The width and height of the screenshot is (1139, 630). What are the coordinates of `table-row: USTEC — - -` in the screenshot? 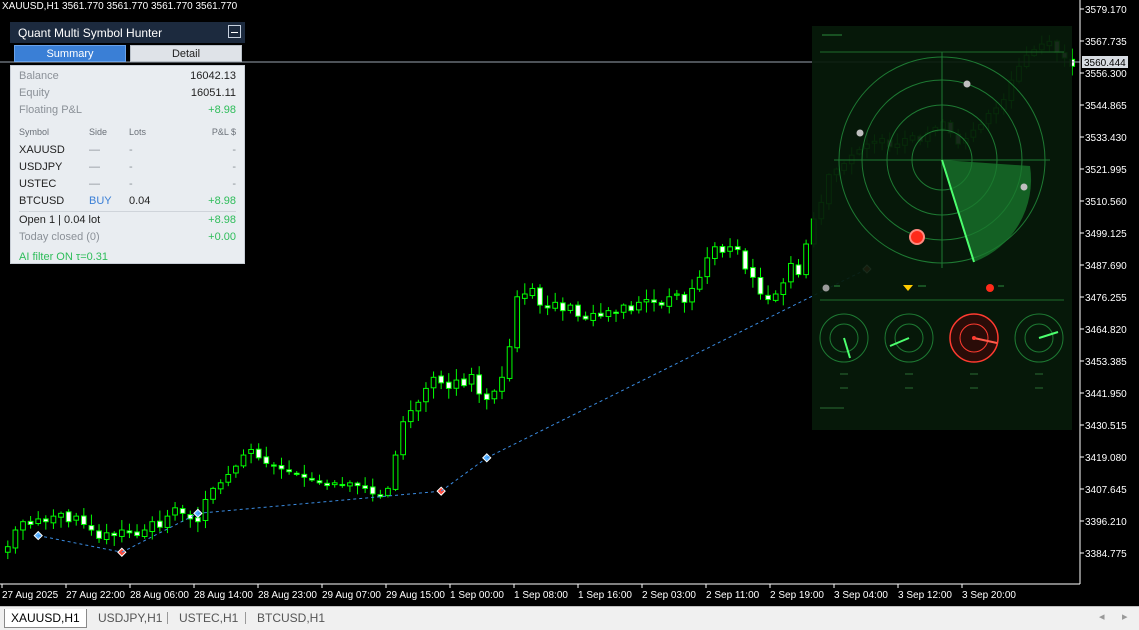 It's located at (127, 185).